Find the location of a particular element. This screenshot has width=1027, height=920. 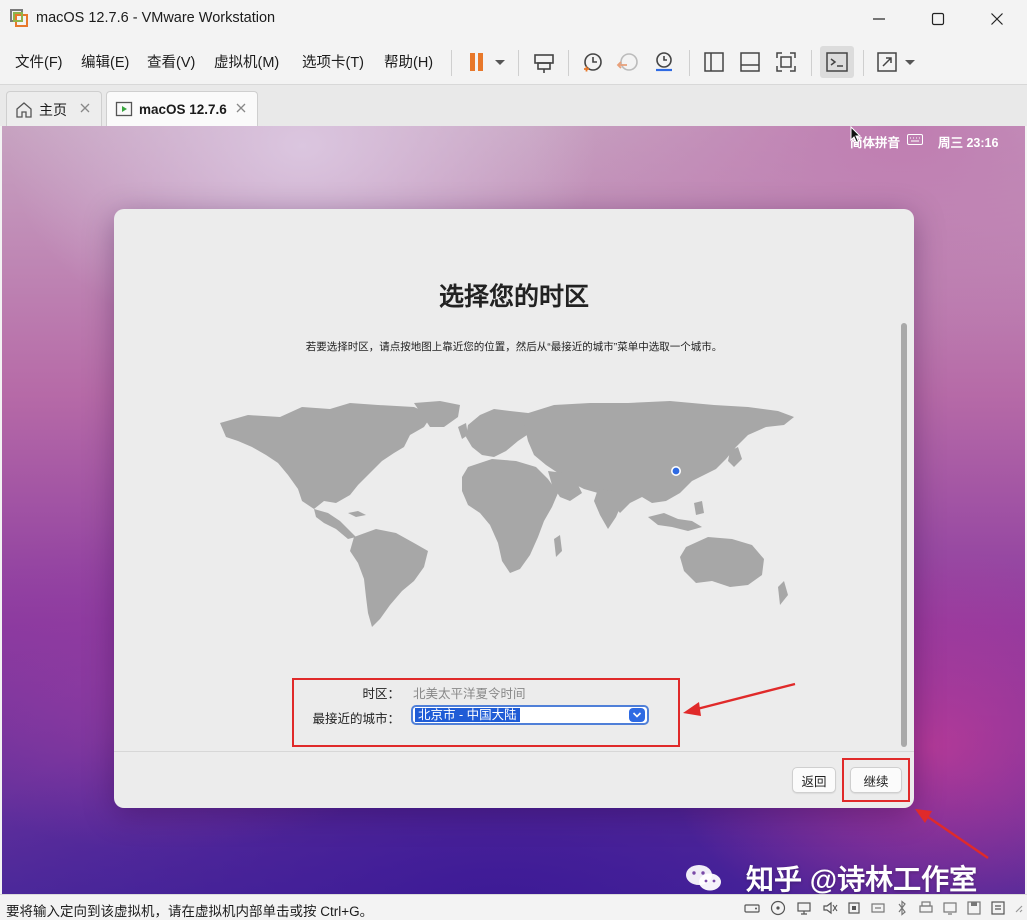

resize-grip-icon is located at coordinates (1017, 908).